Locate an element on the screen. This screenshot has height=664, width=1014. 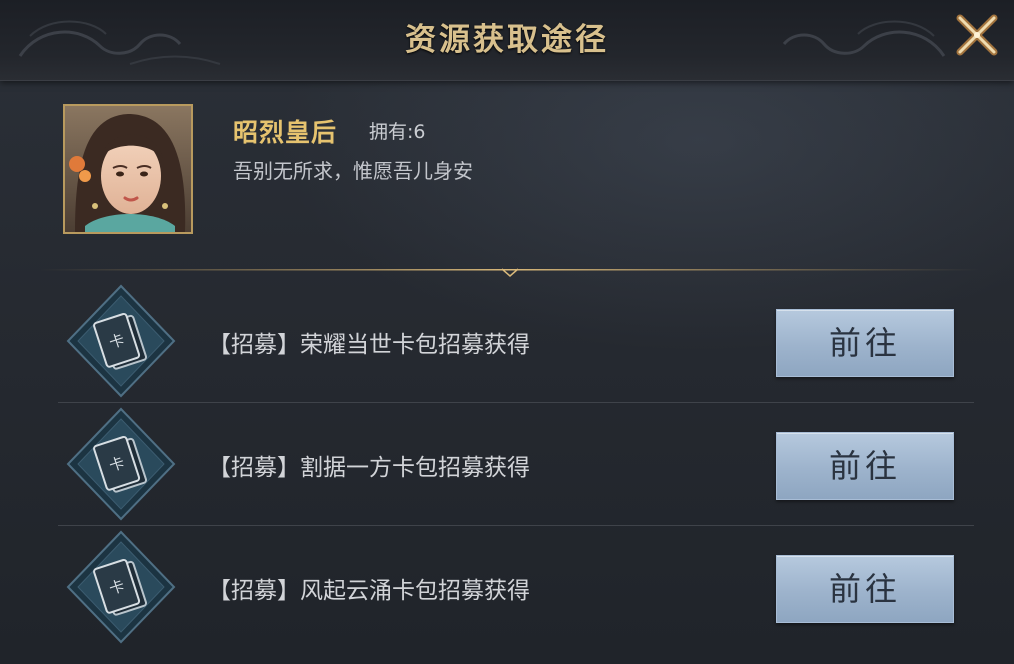
source-description: 【招募】荣耀当世卡包招募获得 is located at coordinates (369, 345).